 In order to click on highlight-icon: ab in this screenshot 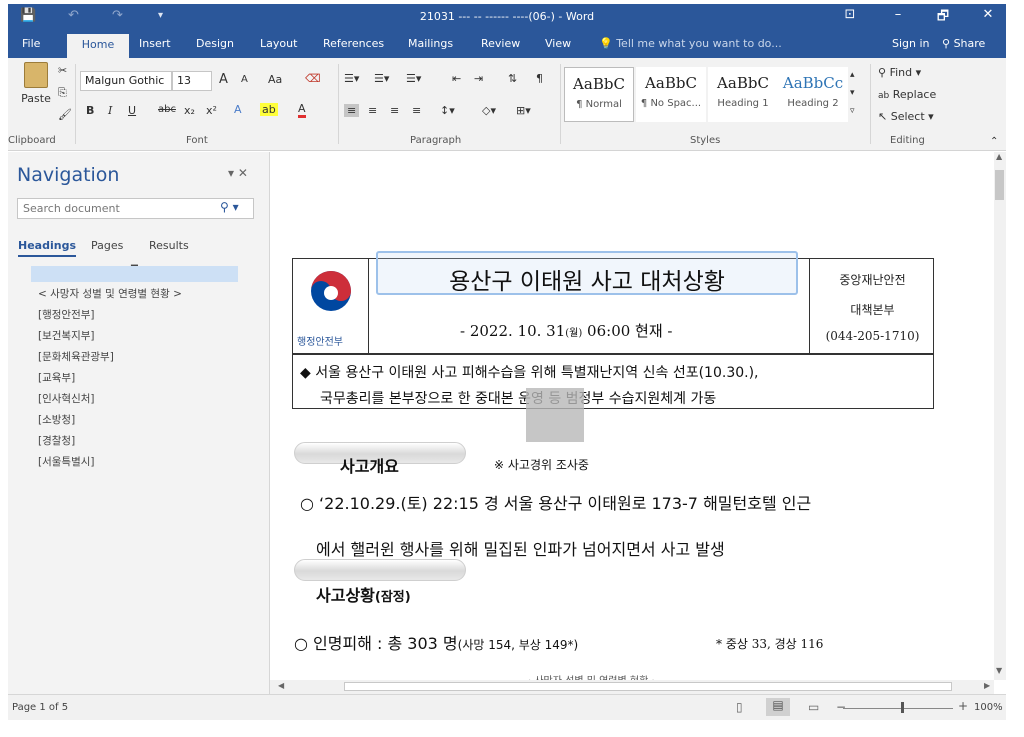, I will do `click(269, 109)`.